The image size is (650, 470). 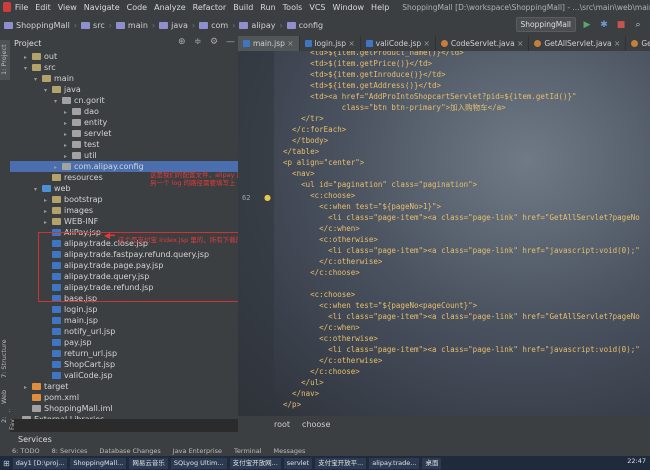 I want to click on menu-item-vcs: VCS, so click(x=317, y=7).